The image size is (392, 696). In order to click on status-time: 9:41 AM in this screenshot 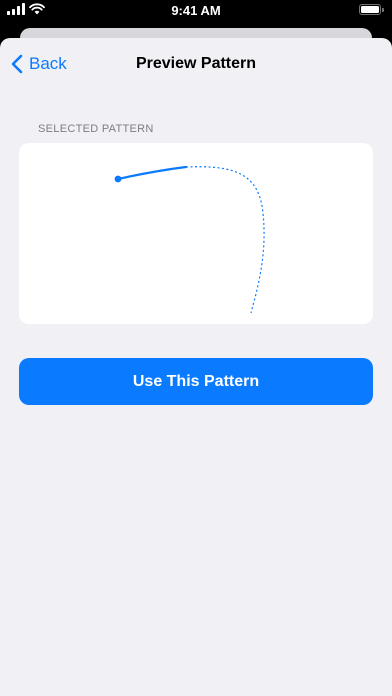, I will do `click(196, 10)`.